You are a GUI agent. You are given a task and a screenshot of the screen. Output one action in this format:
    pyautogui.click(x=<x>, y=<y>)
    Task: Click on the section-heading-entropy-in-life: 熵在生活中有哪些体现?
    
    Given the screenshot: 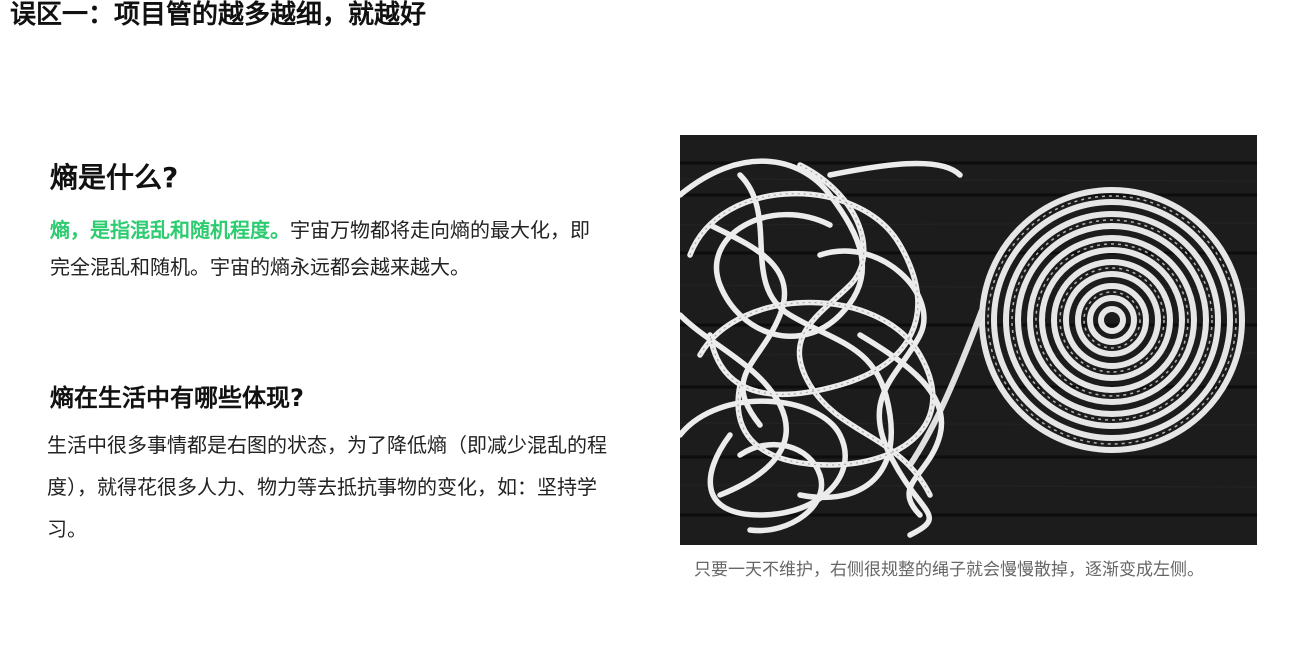 What is the action you would take?
    pyautogui.click(x=177, y=398)
    